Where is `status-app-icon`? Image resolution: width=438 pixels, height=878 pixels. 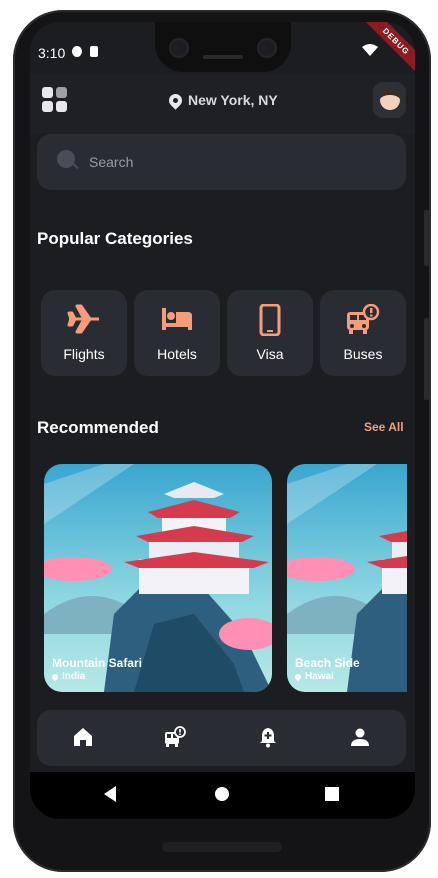 status-app-icon is located at coordinates (77, 51).